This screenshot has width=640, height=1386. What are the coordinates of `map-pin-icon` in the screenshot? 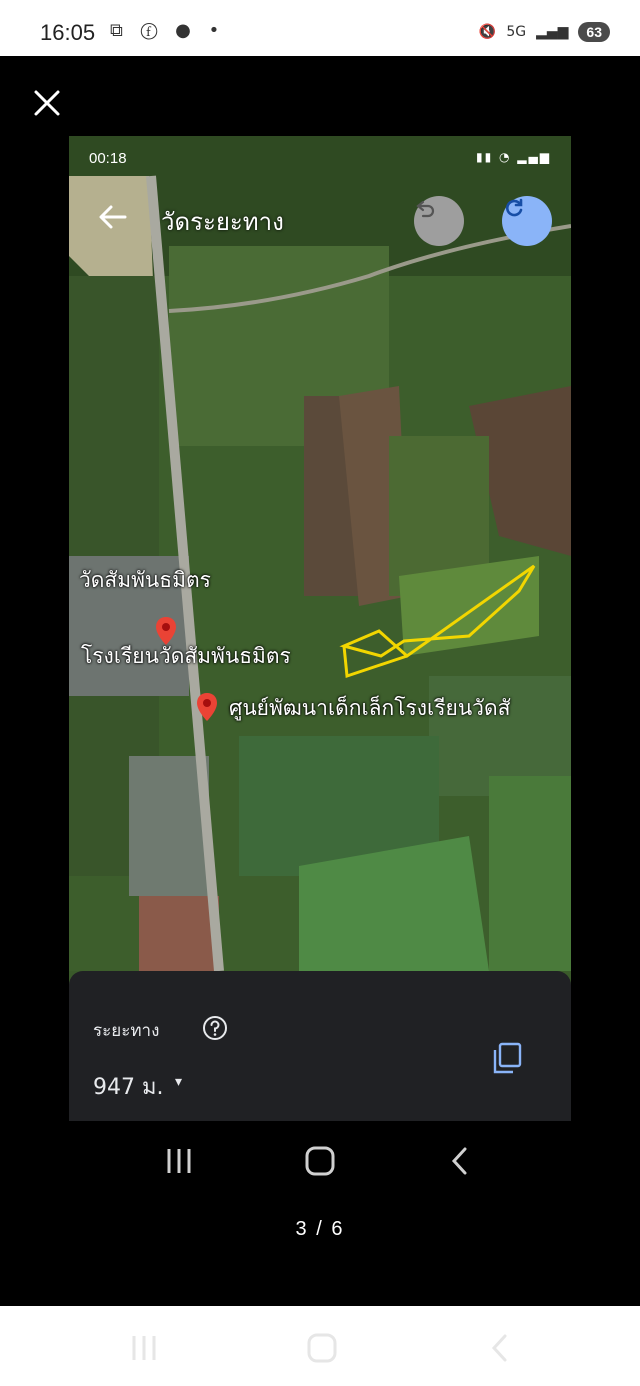 It's located at (207, 707).